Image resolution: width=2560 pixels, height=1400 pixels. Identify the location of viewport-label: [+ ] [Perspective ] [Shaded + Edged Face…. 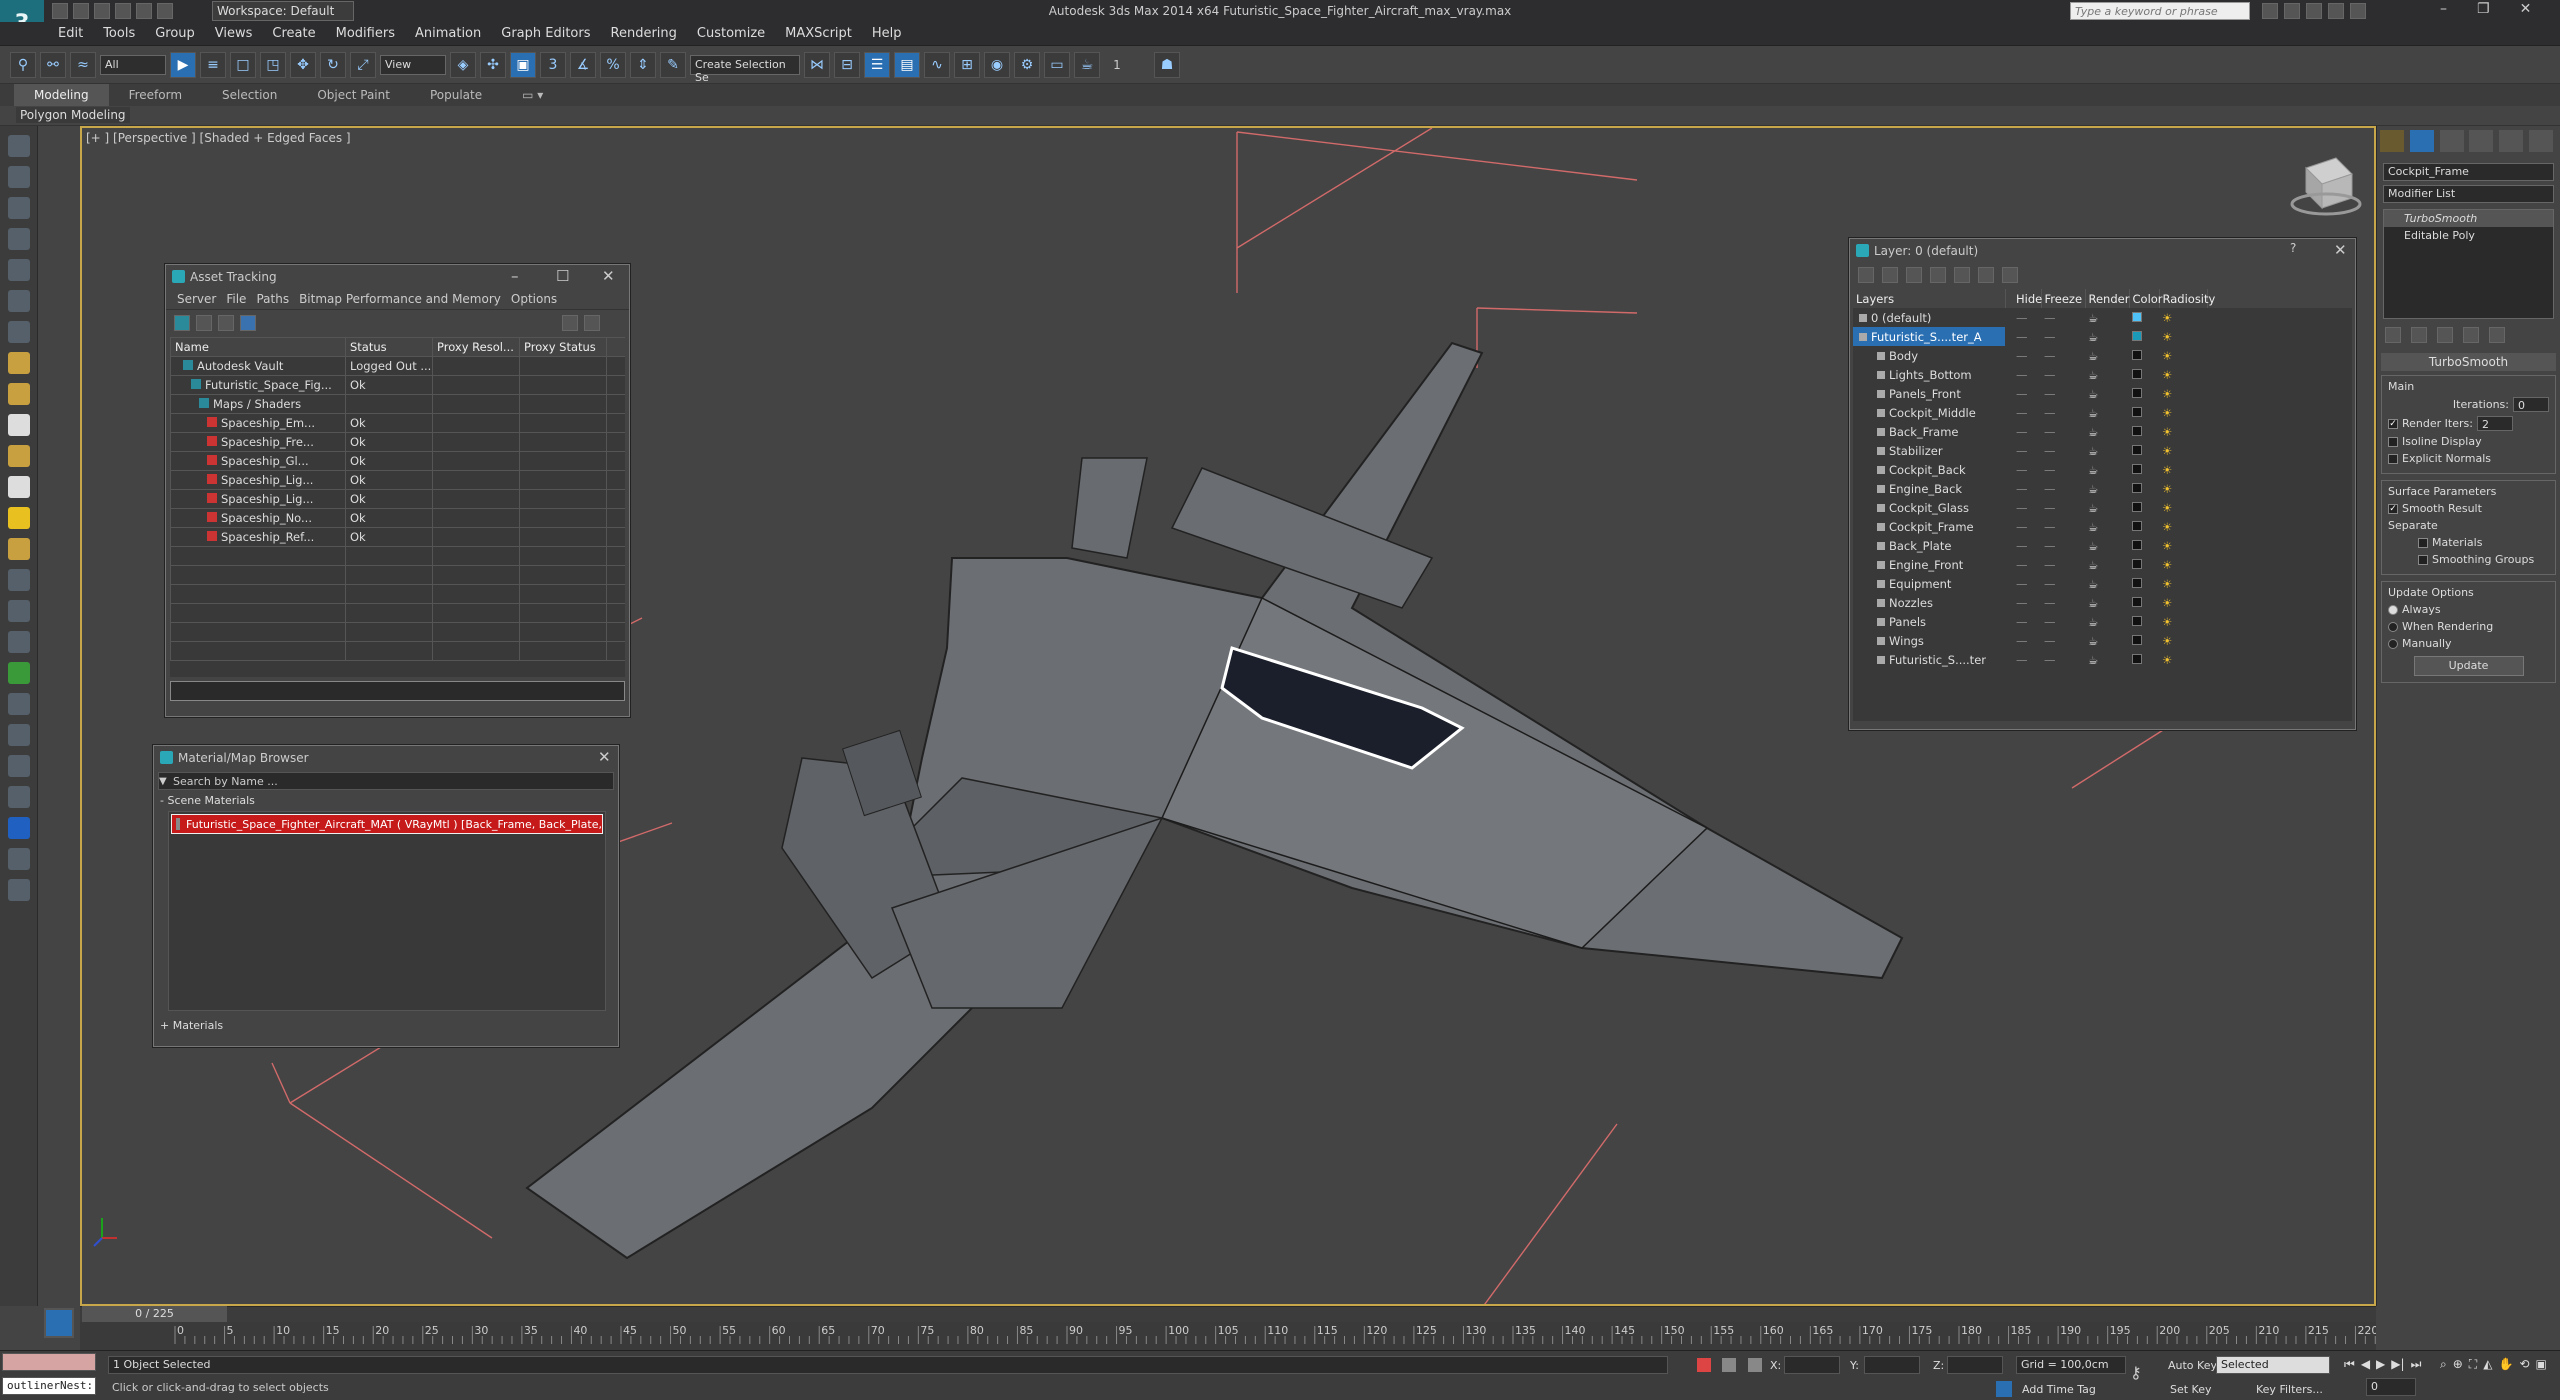
(218, 138).